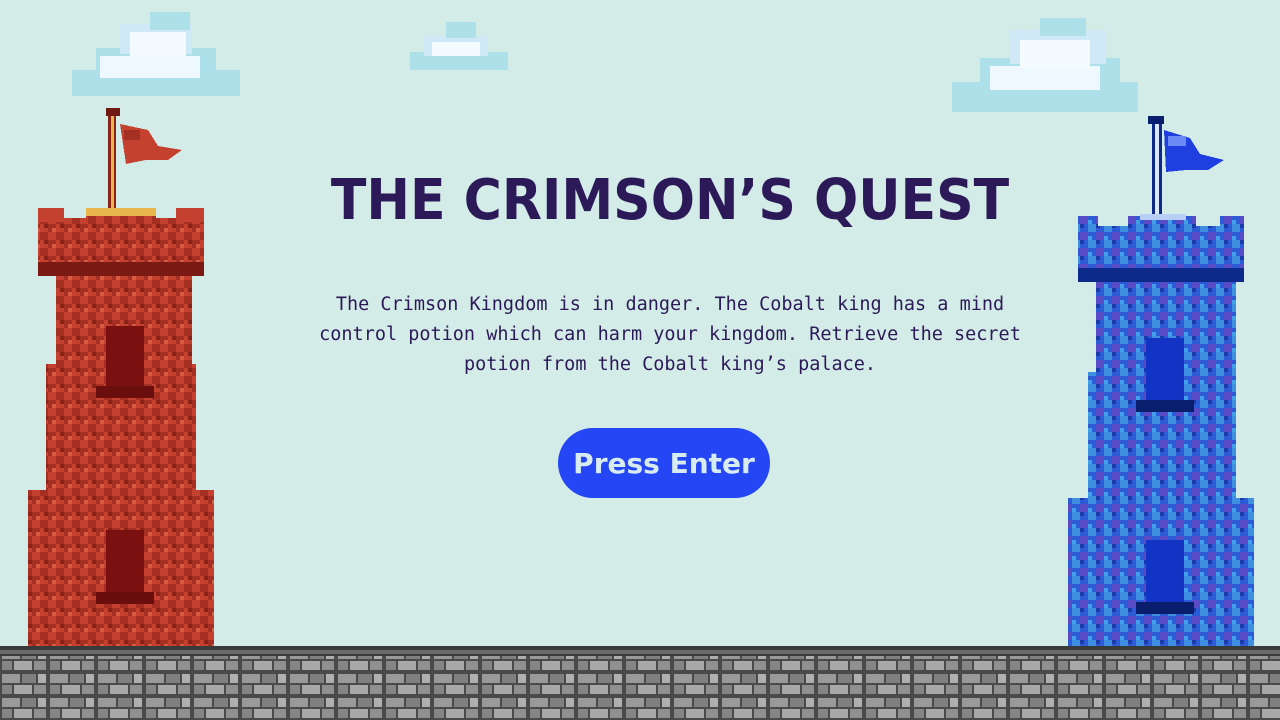 The height and width of the screenshot is (720, 1280). What do you see at coordinates (664, 463) in the screenshot?
I see `press-enter-button: Press Enter` at bounding box center [664, 463].